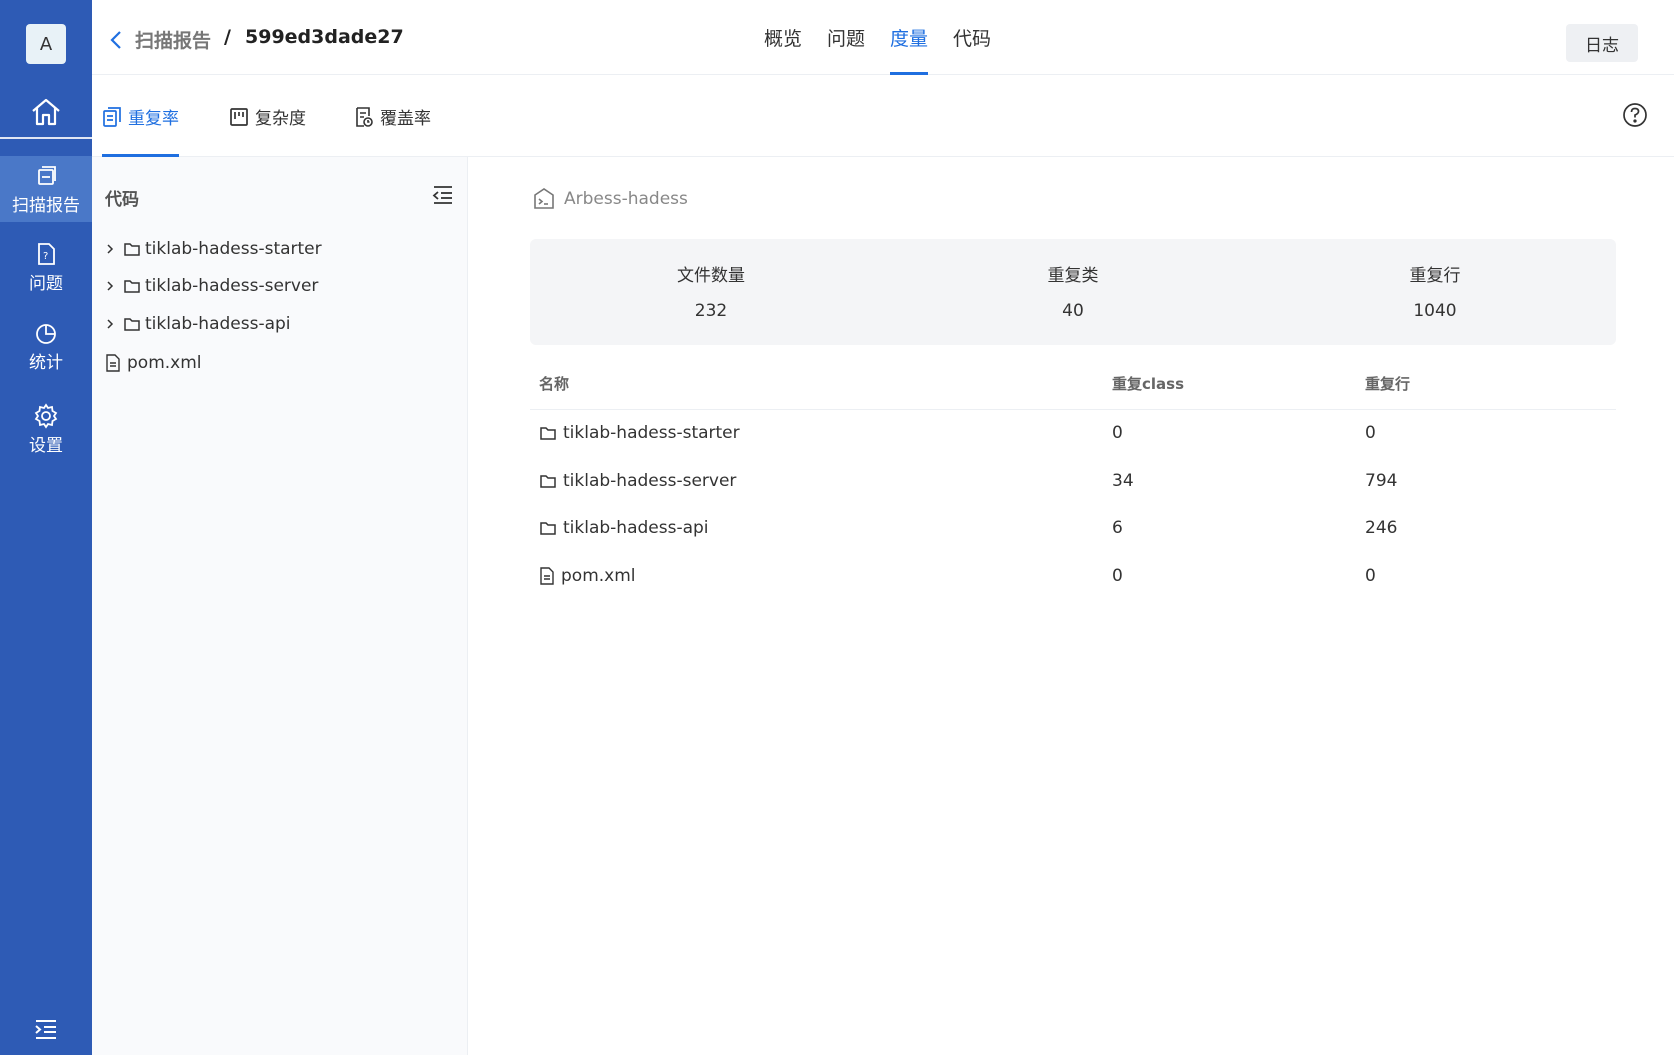  I want to click on subtab-duplication: 重复率, so click(140, 116).